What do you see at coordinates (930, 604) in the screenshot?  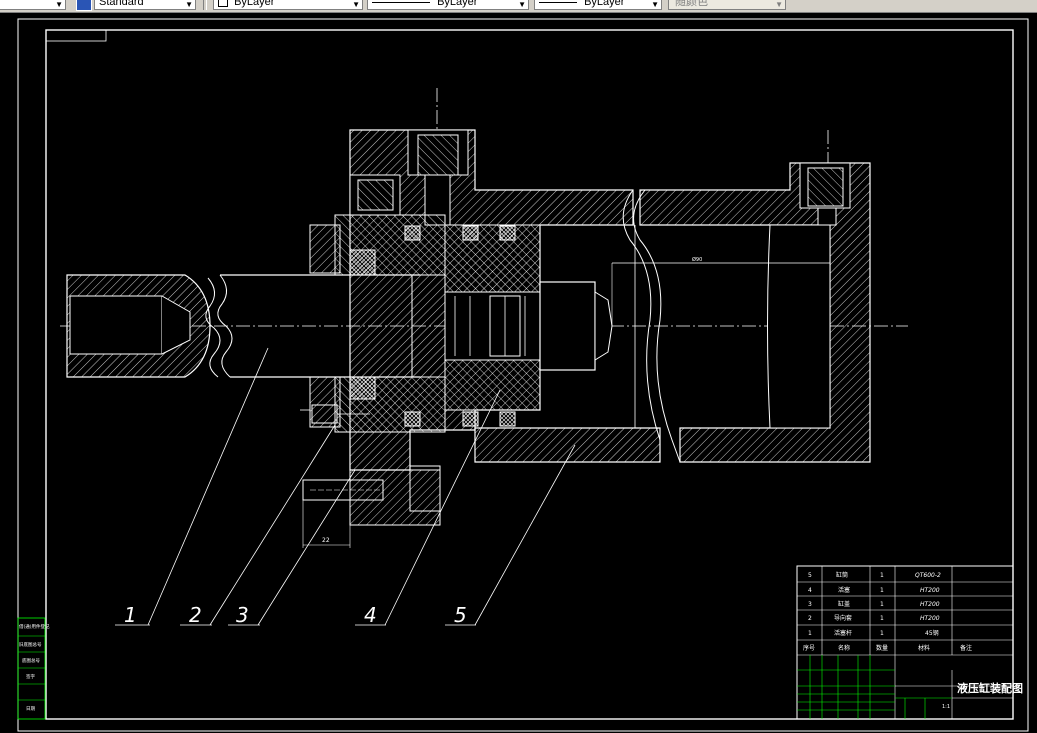 I see `bom-row-2-material: HT200` at bounding box center [930, 604].